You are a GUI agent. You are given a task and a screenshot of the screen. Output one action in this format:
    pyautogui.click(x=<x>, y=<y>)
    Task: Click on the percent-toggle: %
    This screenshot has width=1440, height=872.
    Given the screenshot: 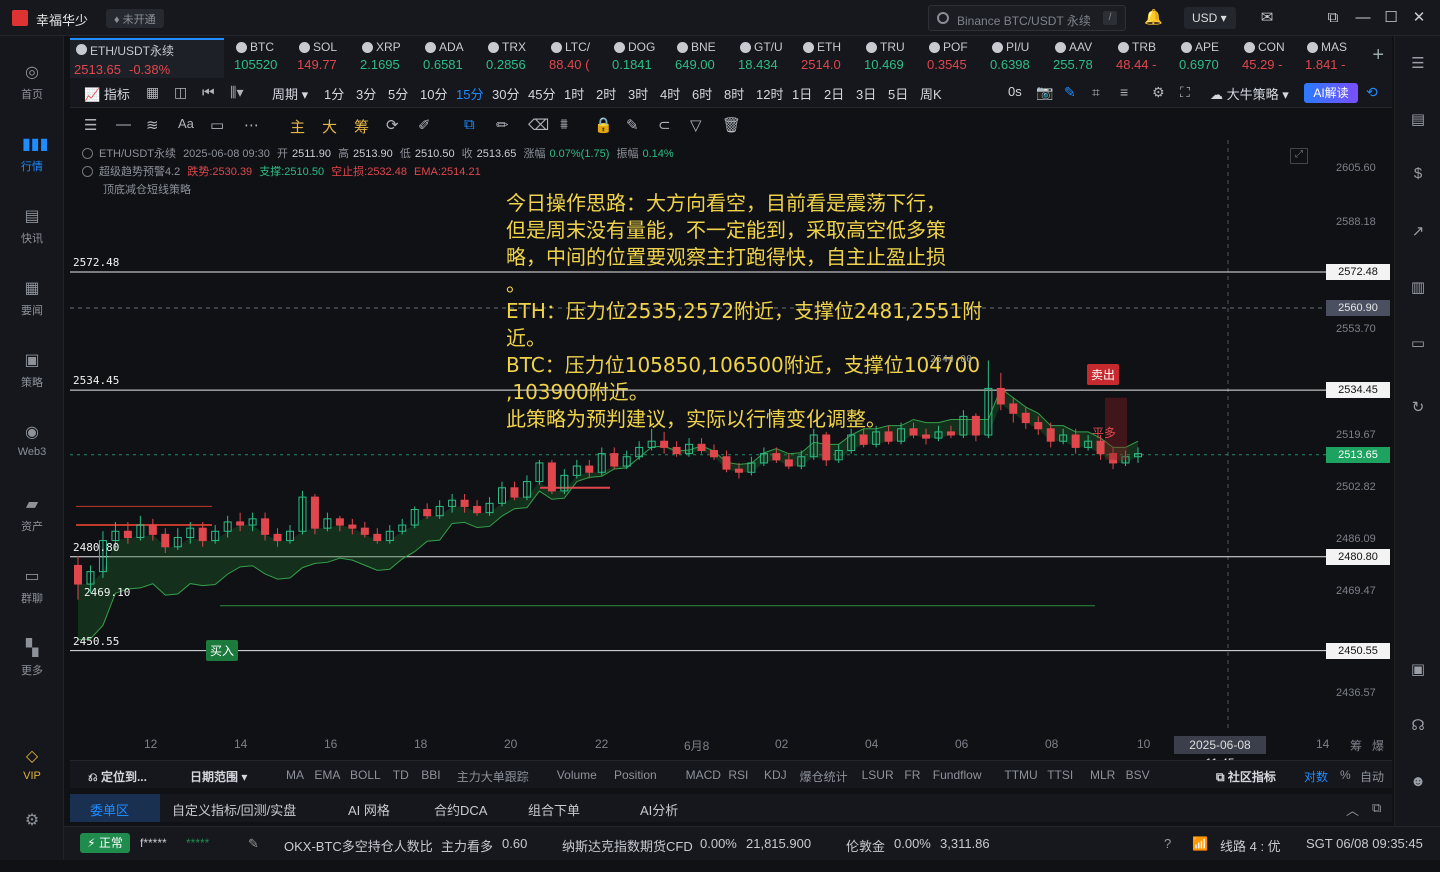 What is the action you would take?
    pyautogui.click(x=1345, y=775)
    